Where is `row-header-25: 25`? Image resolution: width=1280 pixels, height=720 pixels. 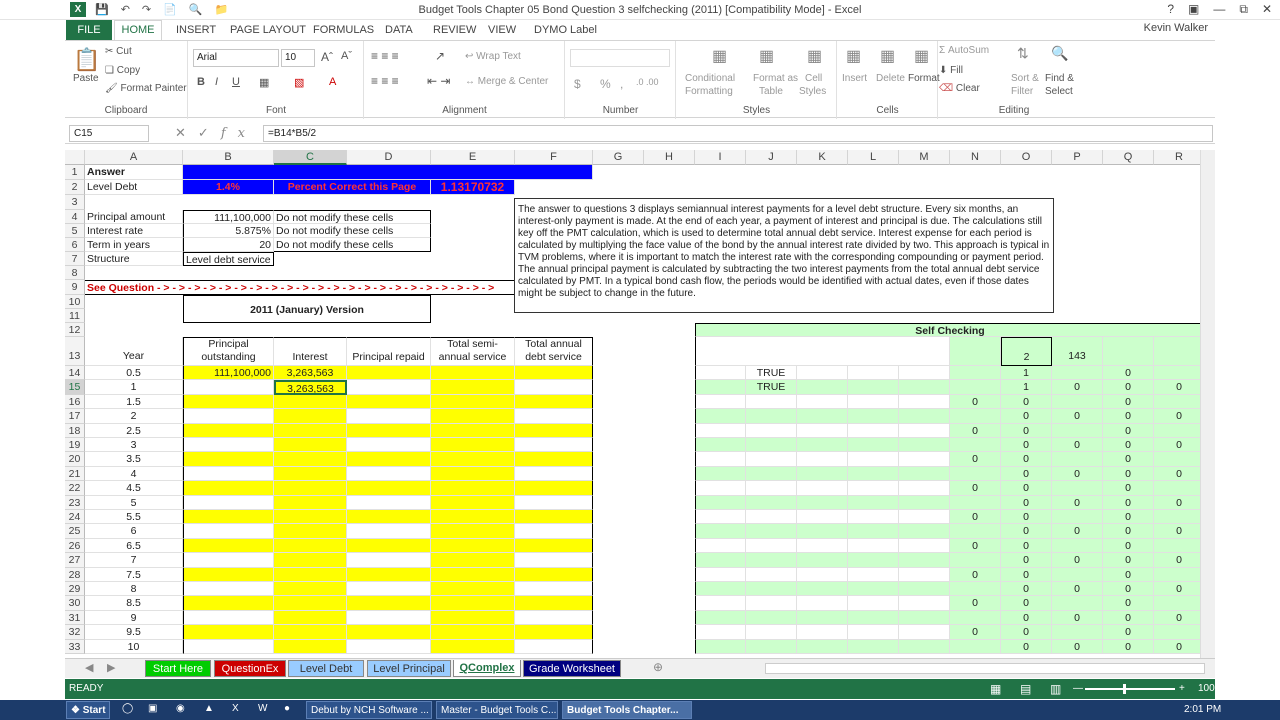 row-header-25: 25 is located at coordinates (75, 531).